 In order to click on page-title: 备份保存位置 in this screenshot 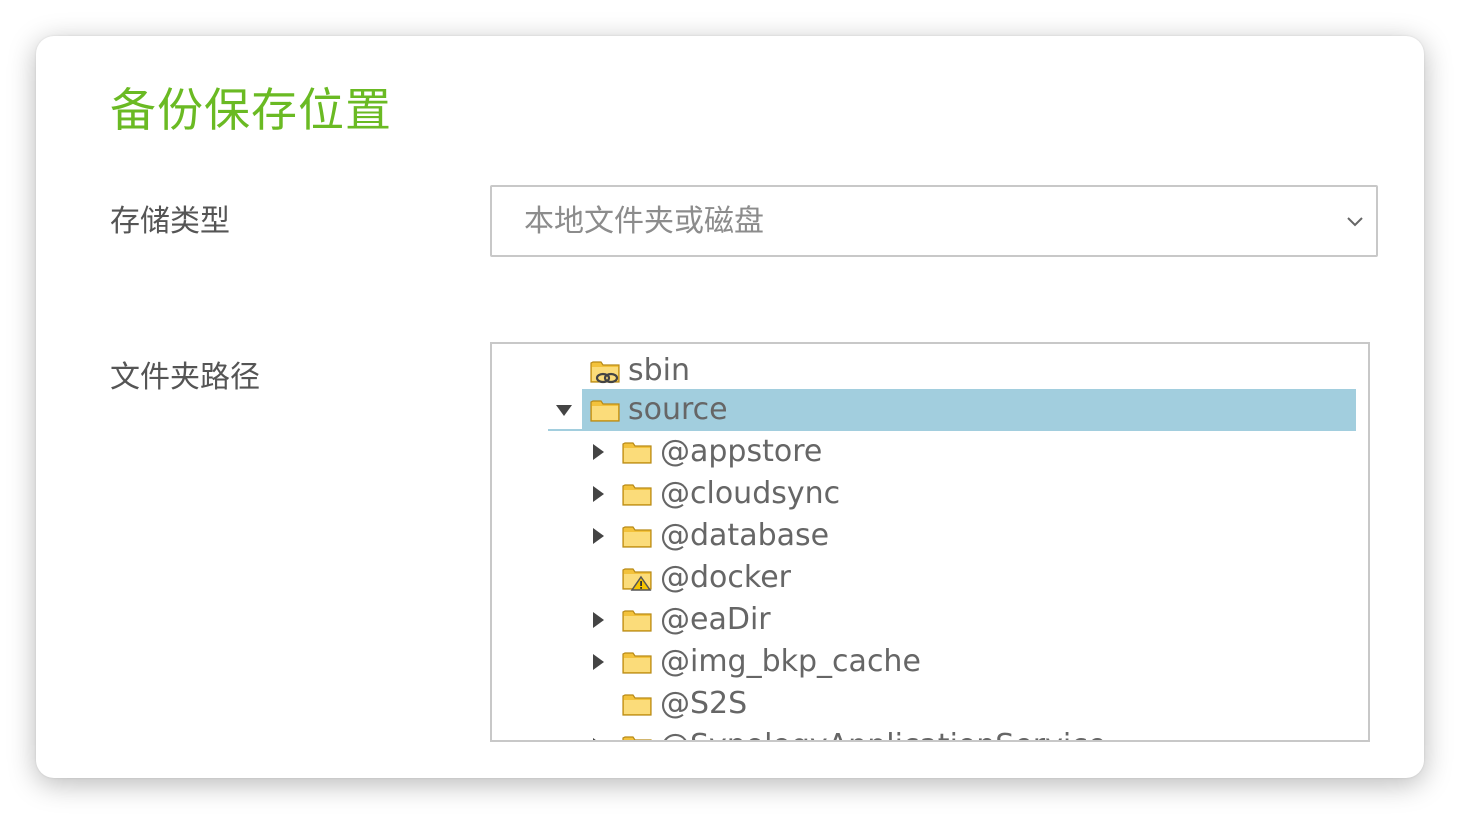, I will do `click(251, 110)`.